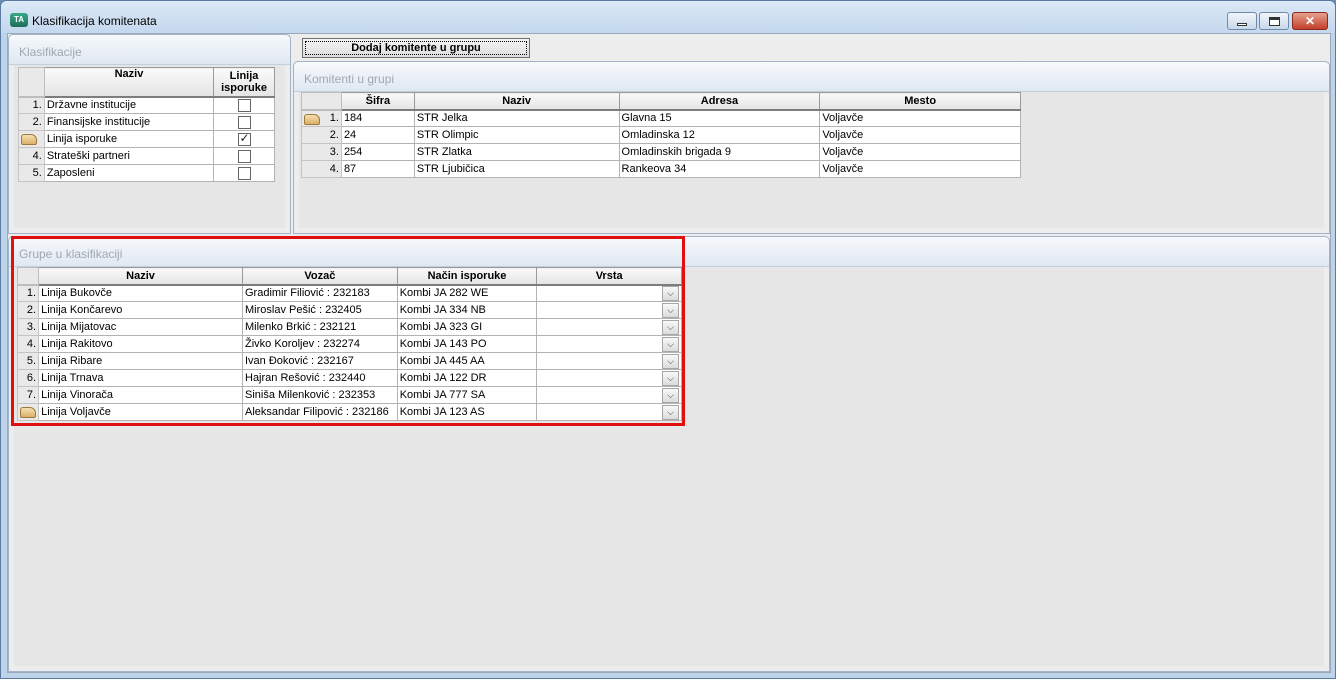 This screenshot has height=679, width=1336. I want to click on checkbox-checked: ✓, so click(244, 138).